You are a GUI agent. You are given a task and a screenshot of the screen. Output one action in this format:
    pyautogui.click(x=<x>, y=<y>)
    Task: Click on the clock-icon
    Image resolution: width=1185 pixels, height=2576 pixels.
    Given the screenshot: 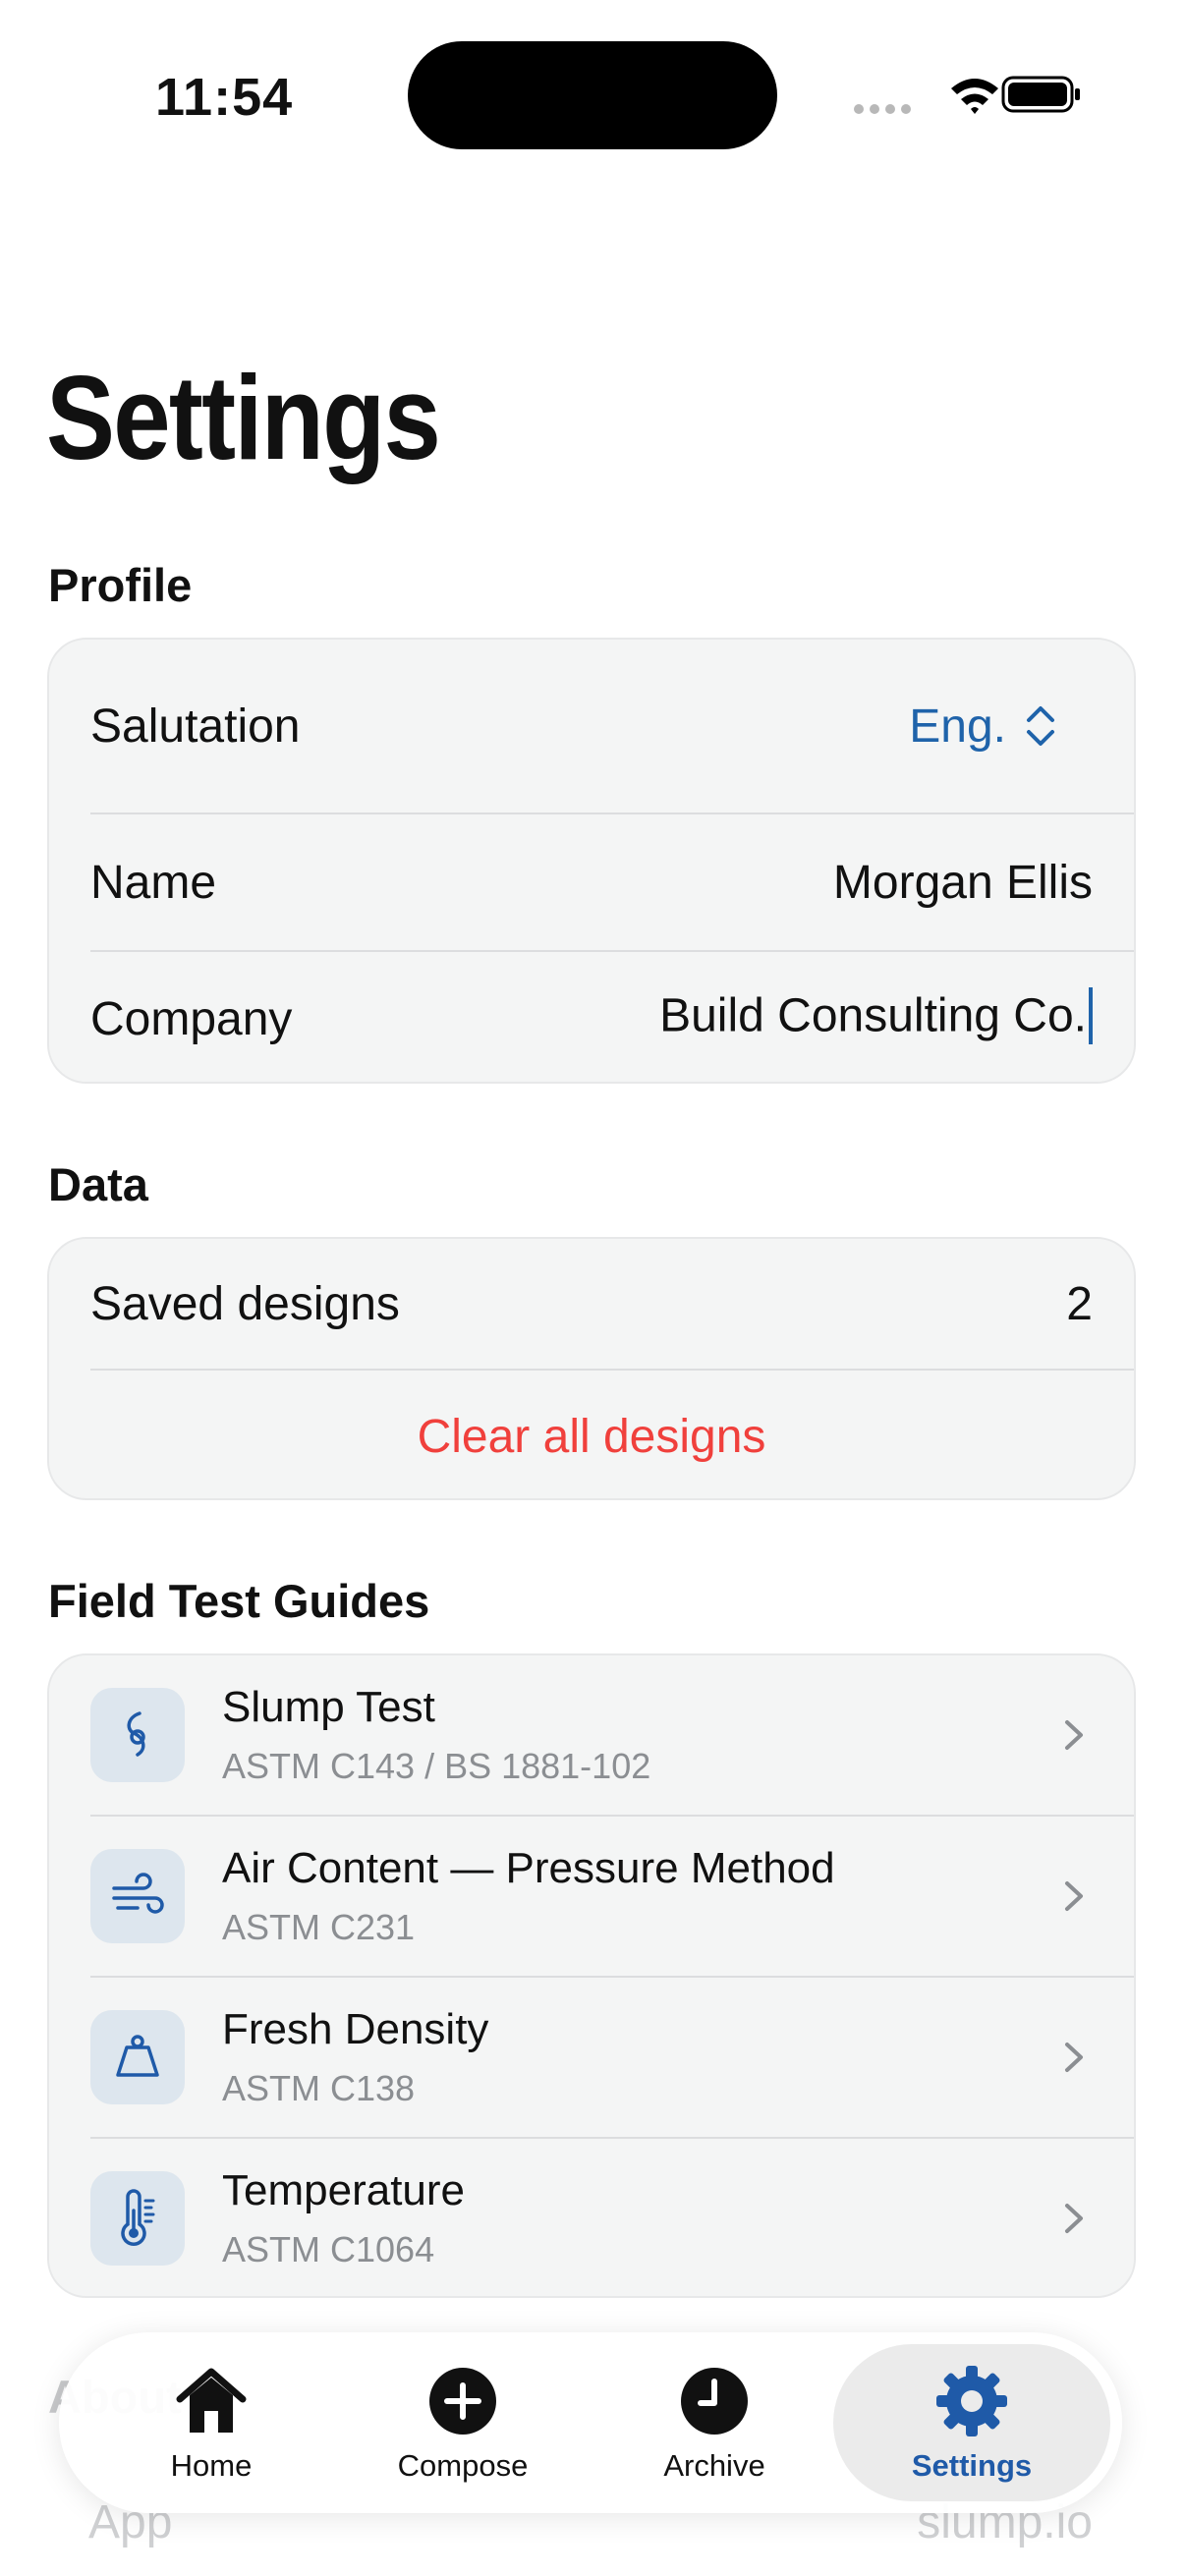 What is the action you would take?
    pyautogui.click(x=715, y=2401)
    